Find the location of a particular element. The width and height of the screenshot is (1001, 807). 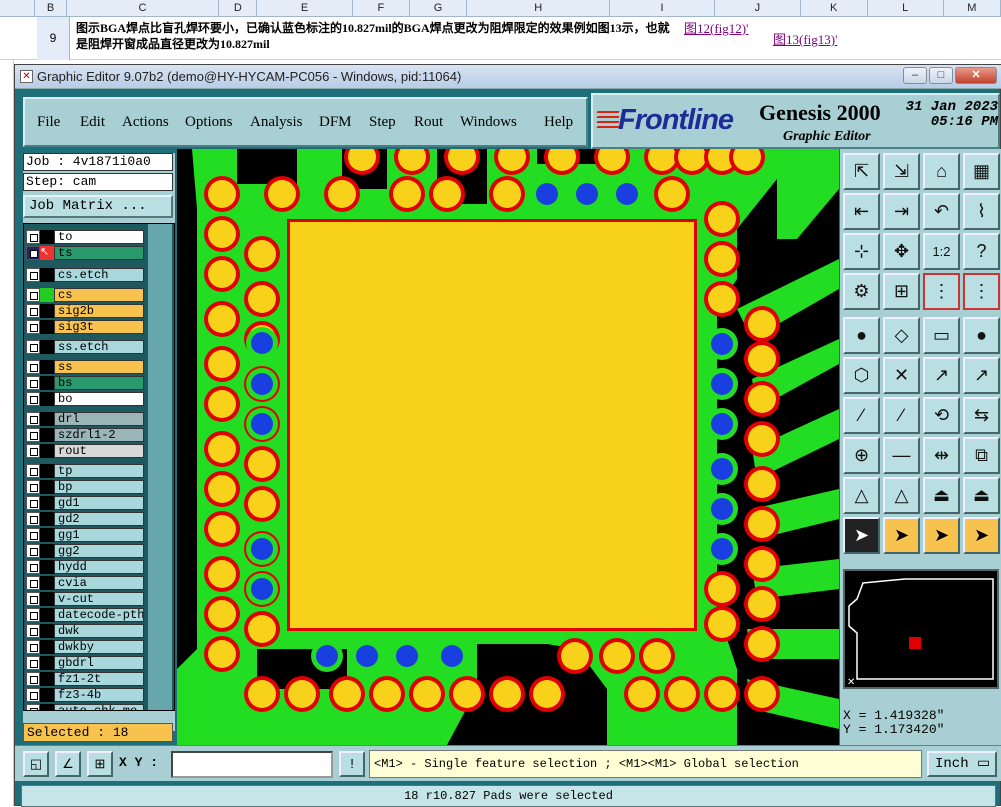

resize-icon: ⧉ is located at coordinates (981, 455).